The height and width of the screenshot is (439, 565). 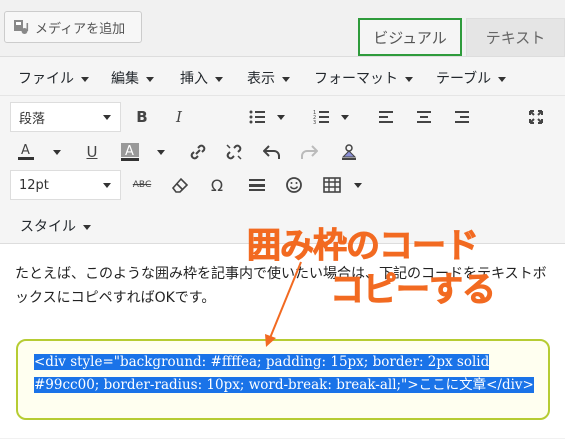 What do you see at coordinates (413, 290) in the screenshot?
I see `annotation-line2: コピーする` at bounding box center [413, 290].